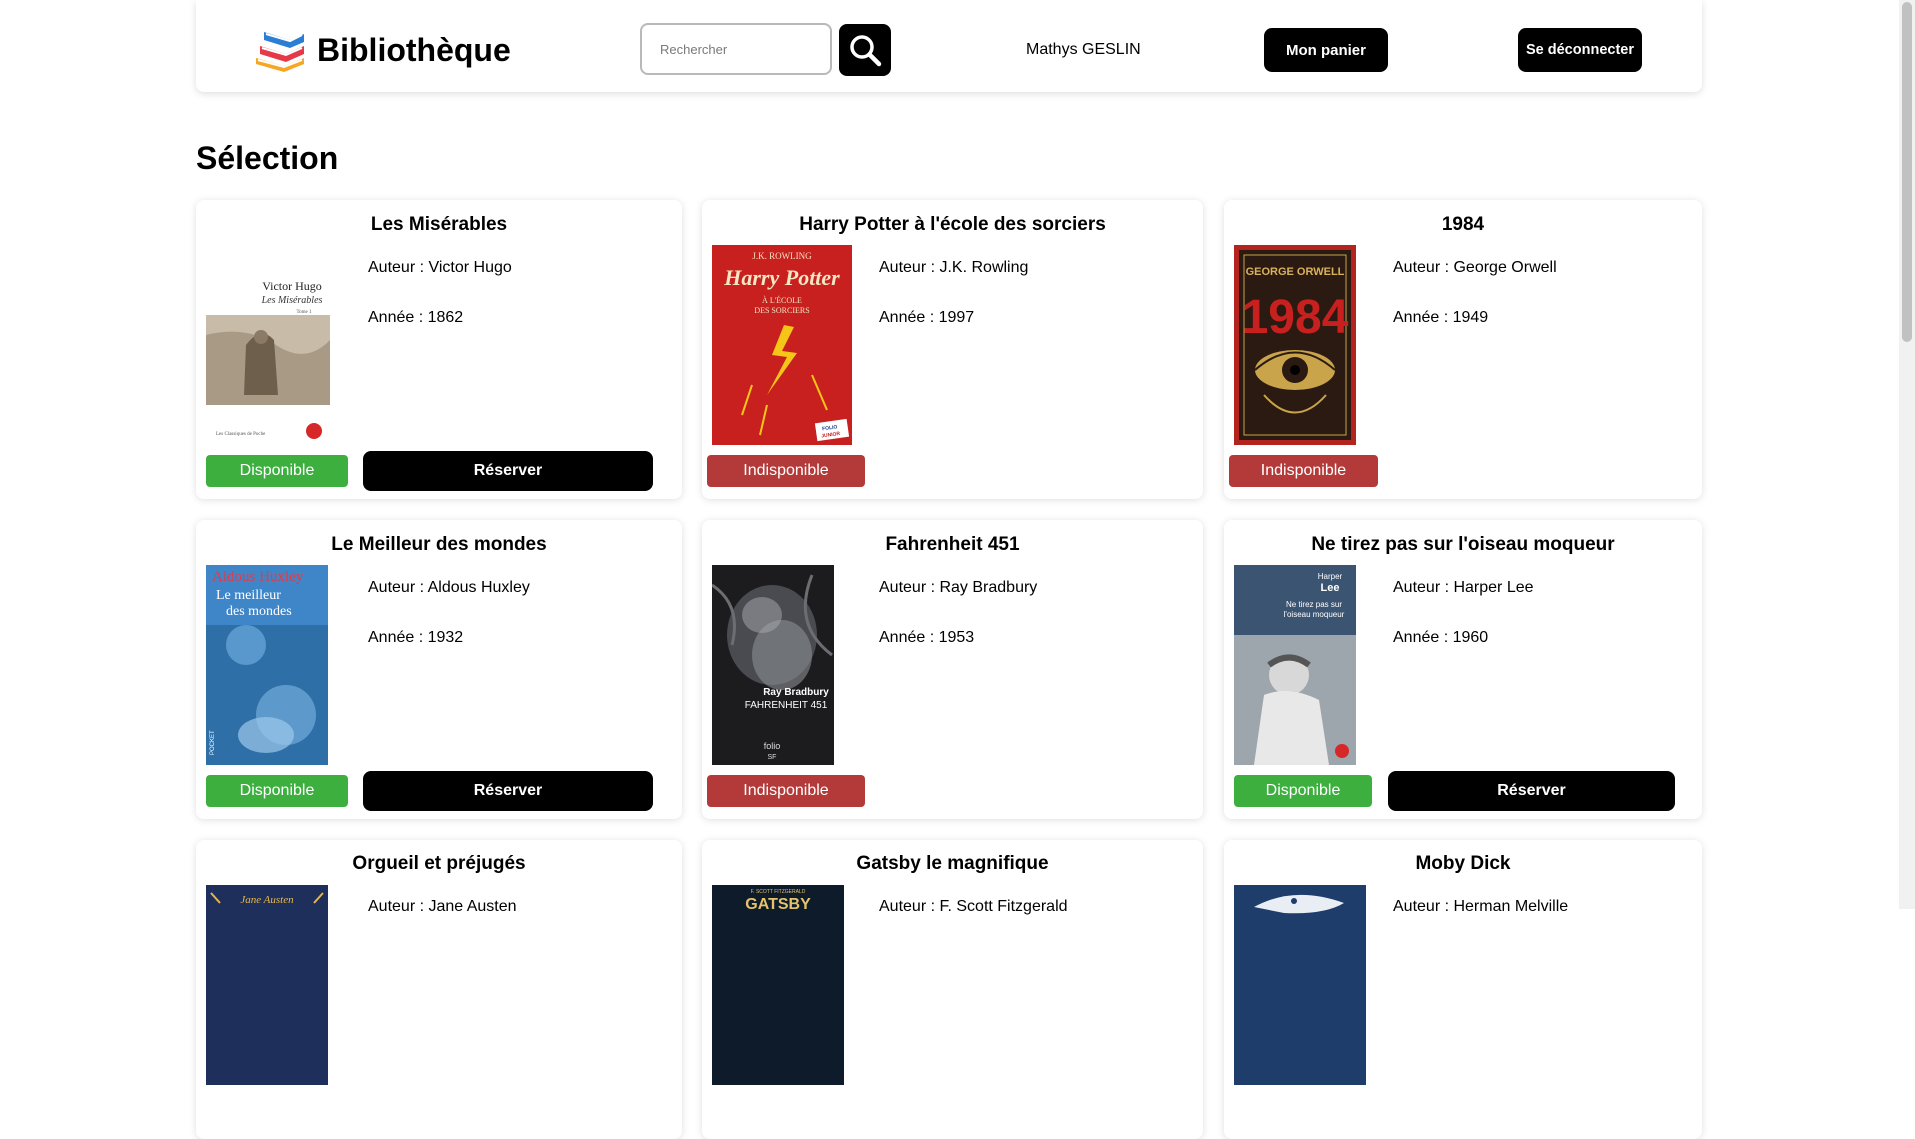  Describe the element at coordinates (973, 906) in the screenshot. I see `book-author: Auteur : F. Scott Fitzgerald` at that location.